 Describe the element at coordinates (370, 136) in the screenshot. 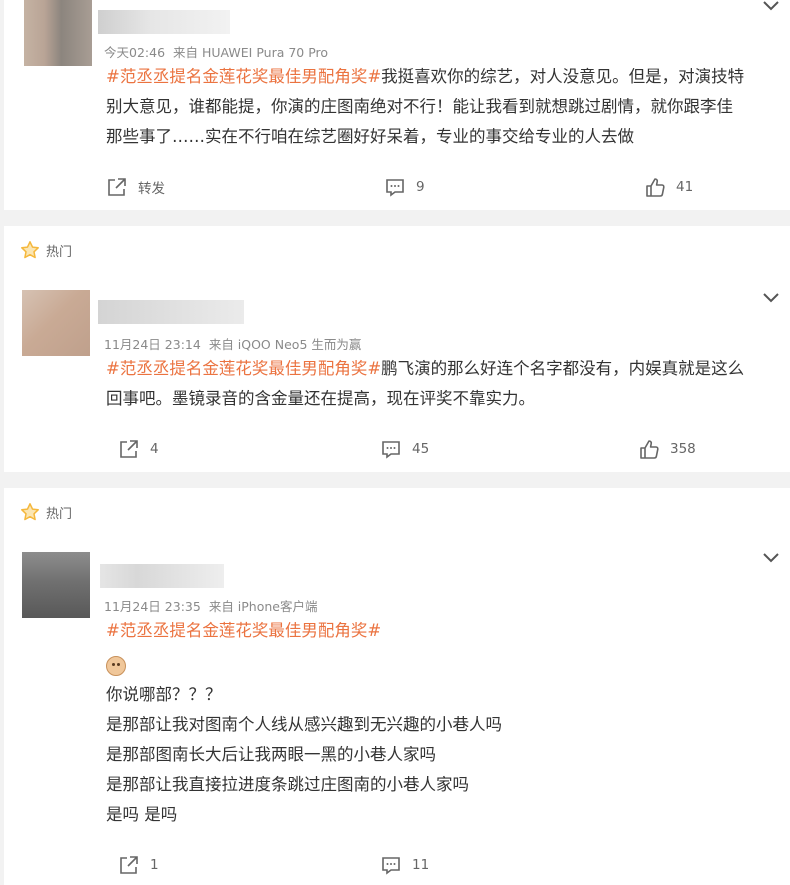

I see `text-line: 那些事了……实在不行咱在综艺圈好好呆着，专业的事交给专业的人去做` at that location.